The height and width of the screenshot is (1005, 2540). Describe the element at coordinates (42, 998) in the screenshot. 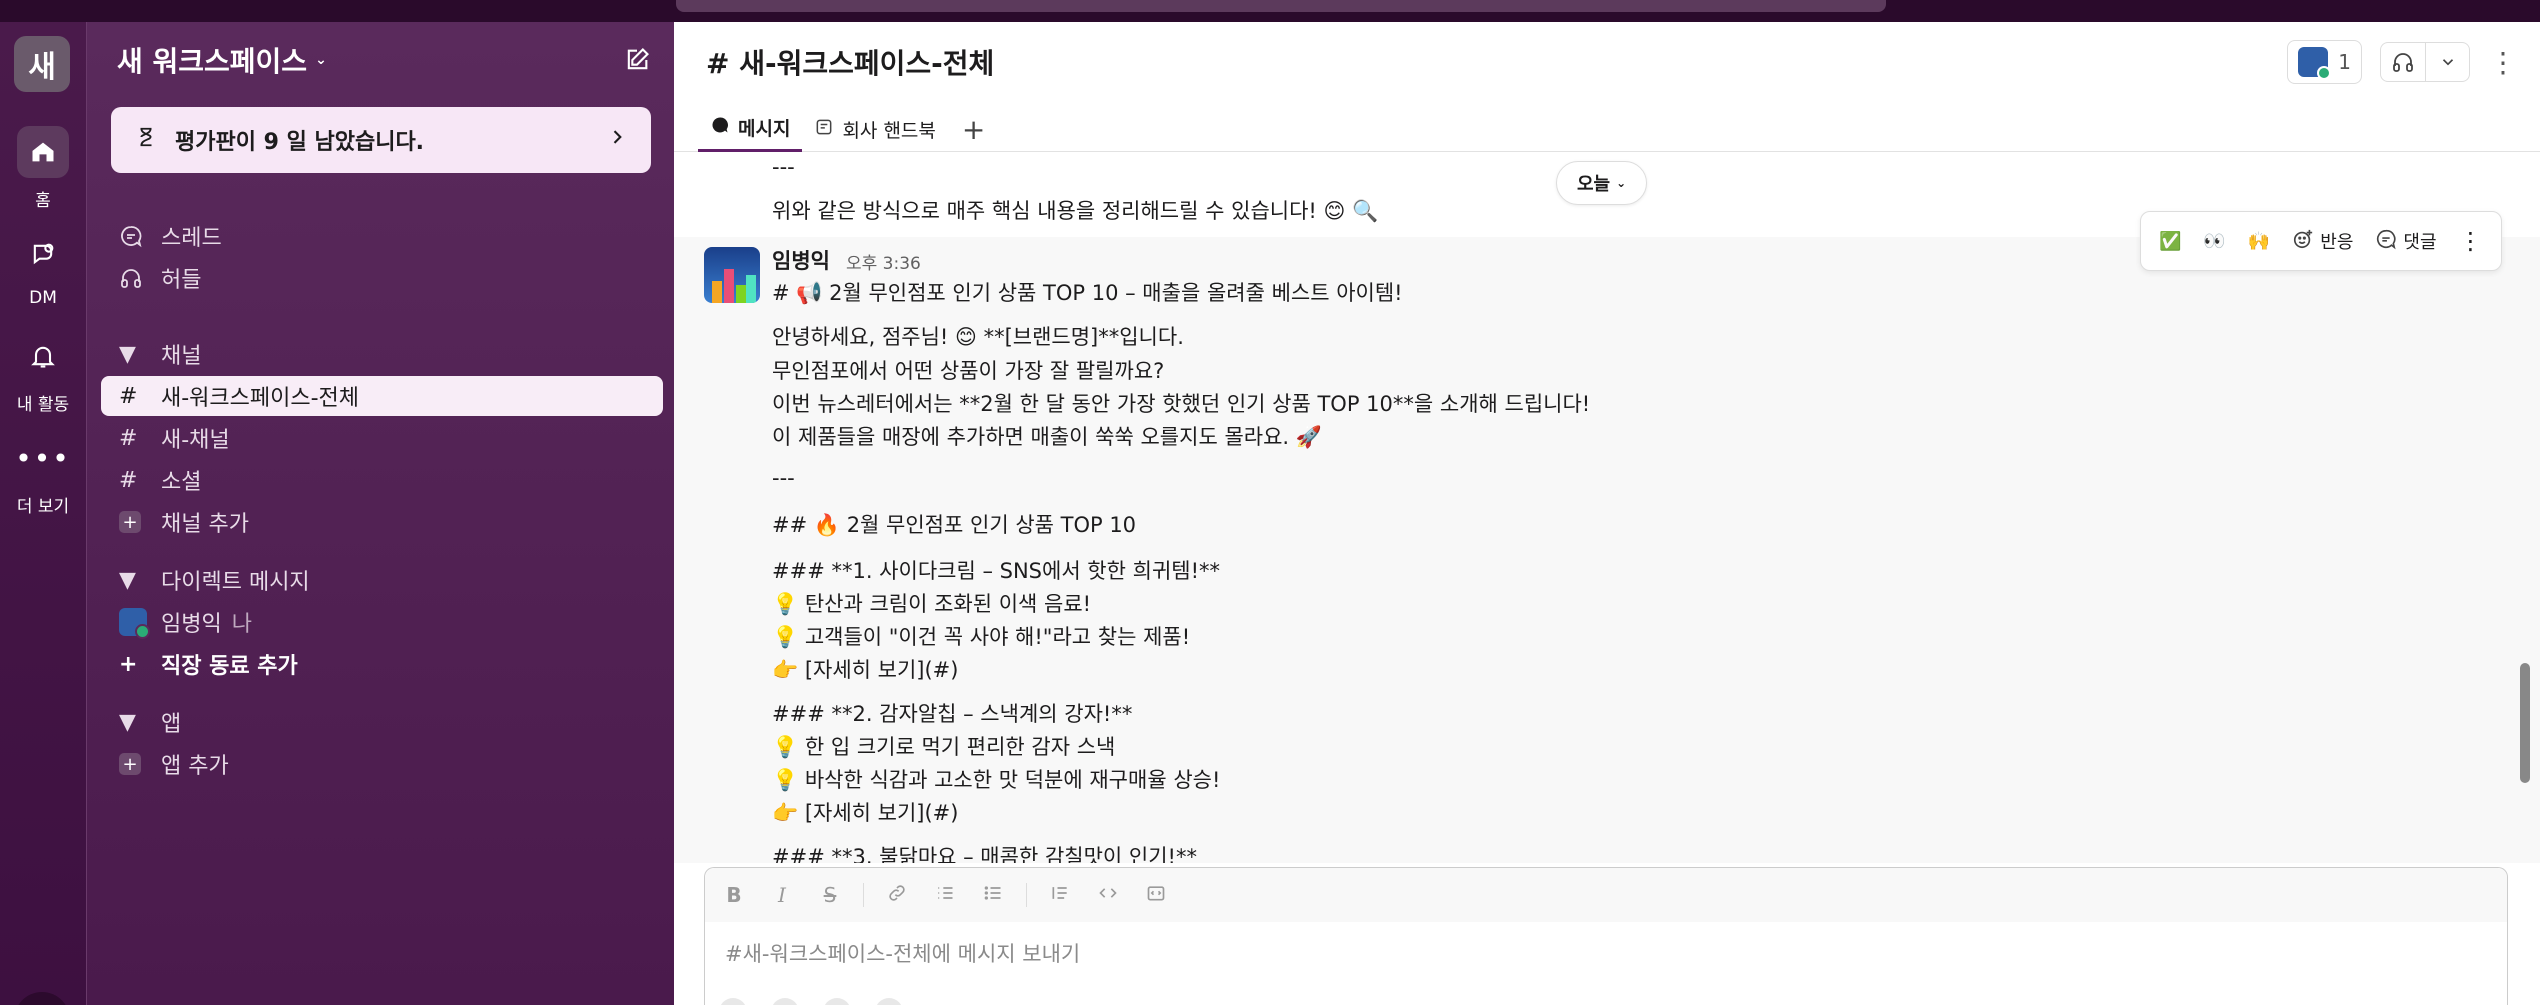

I see `user-avatar` at that location.